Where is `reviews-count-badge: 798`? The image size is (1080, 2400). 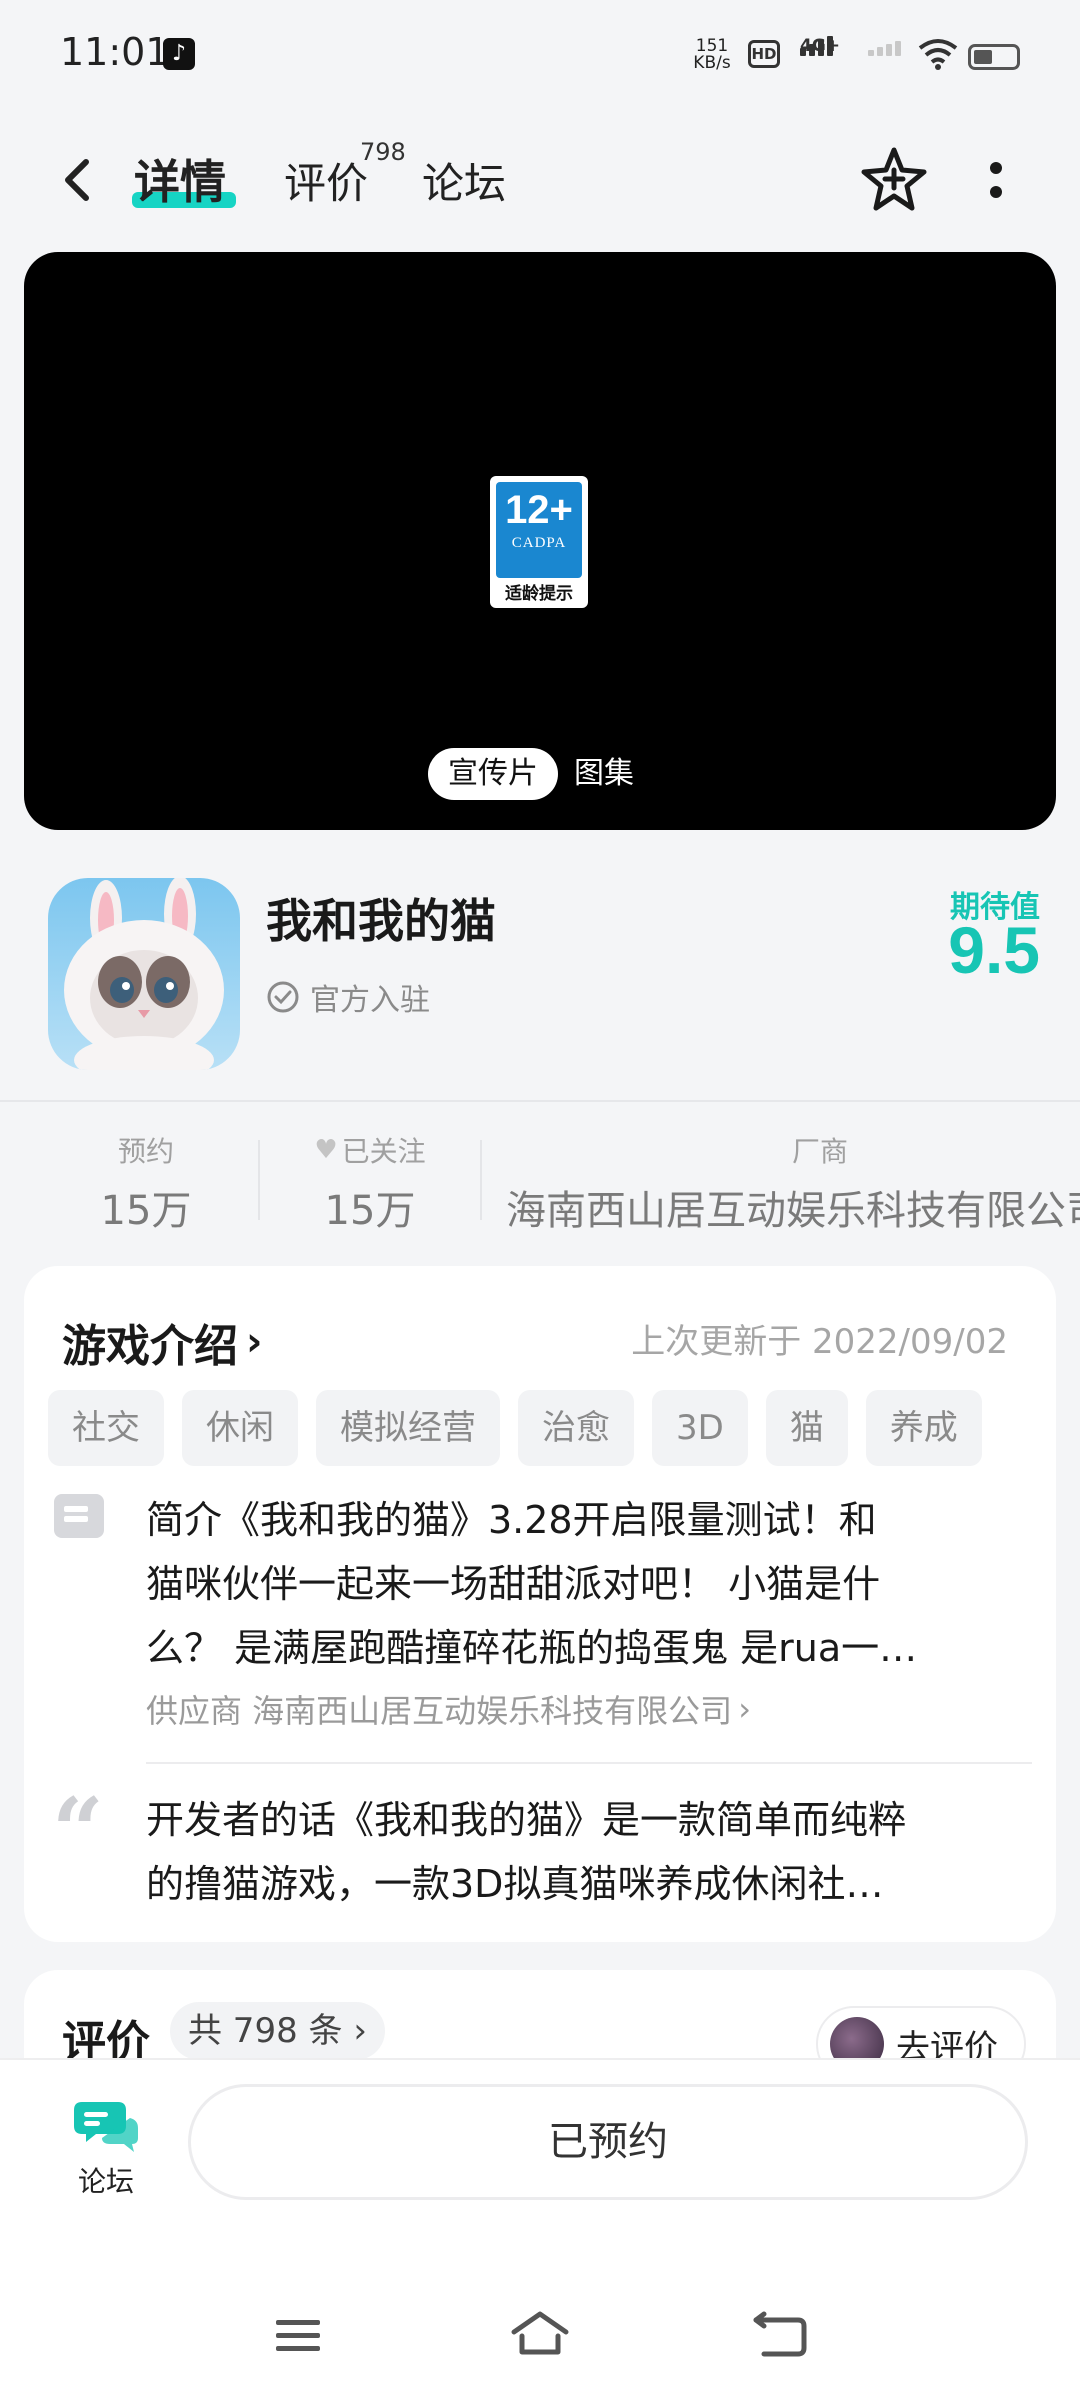
reviews-count-badge: 798 is located at coordinates (383, 152).